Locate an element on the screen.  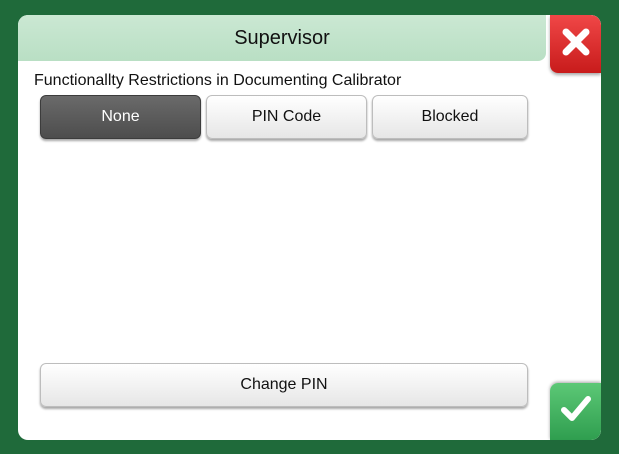
dialog-header: Supervisor is located at coordinates (282, 38).